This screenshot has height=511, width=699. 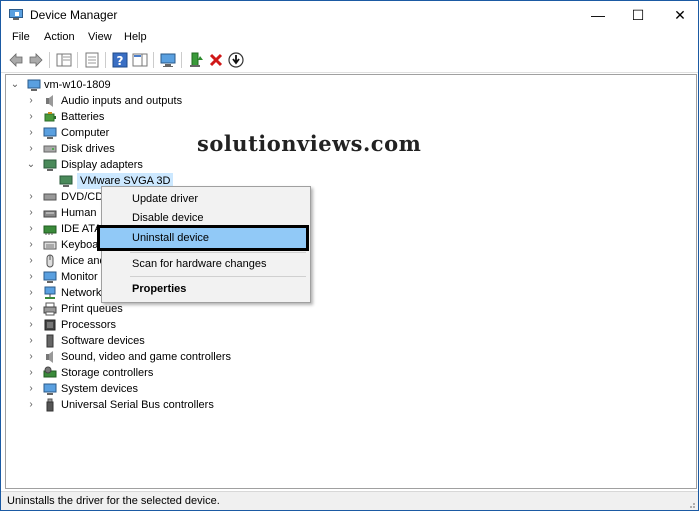 What do you see at coordinates (50, 149) in the screenshot?
I see `disk-drive-icon` at bounding box center [50, 149].